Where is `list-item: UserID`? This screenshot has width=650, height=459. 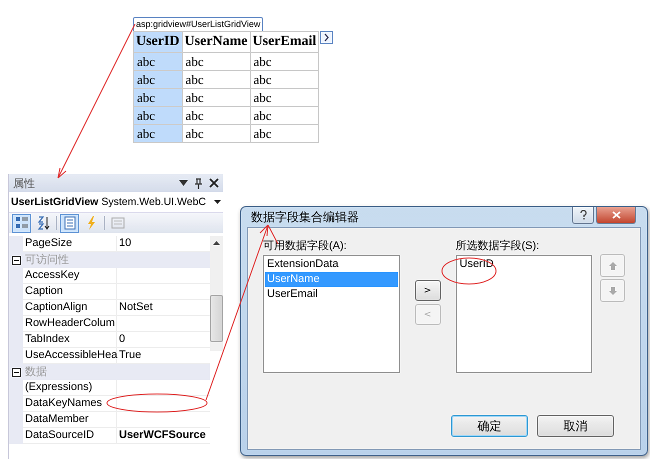
list-item: UserID is located at coordinates (524, 264).